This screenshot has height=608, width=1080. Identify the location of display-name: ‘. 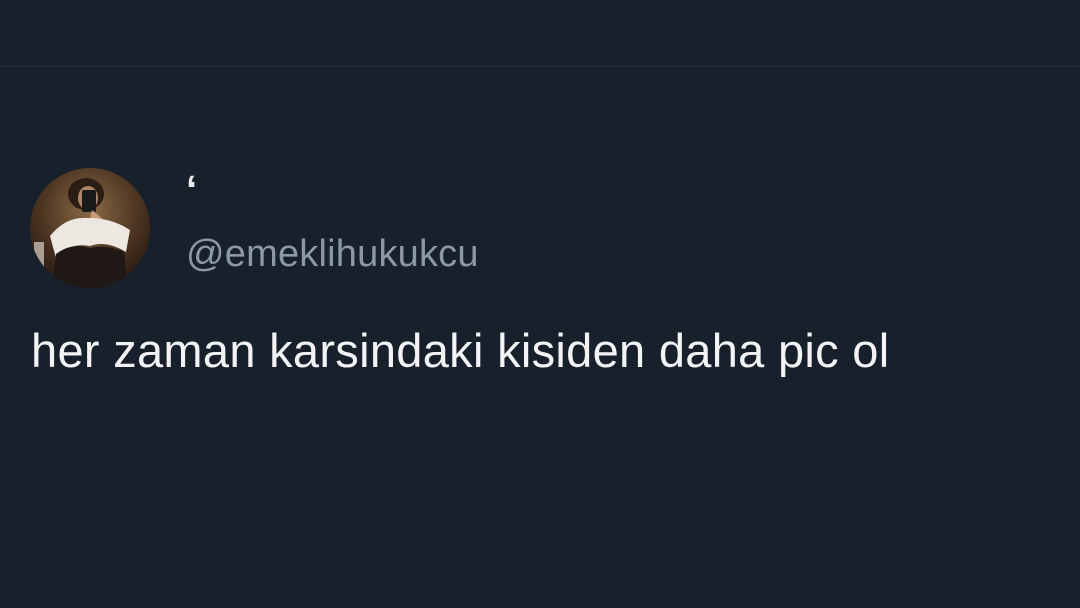
(191, 190).